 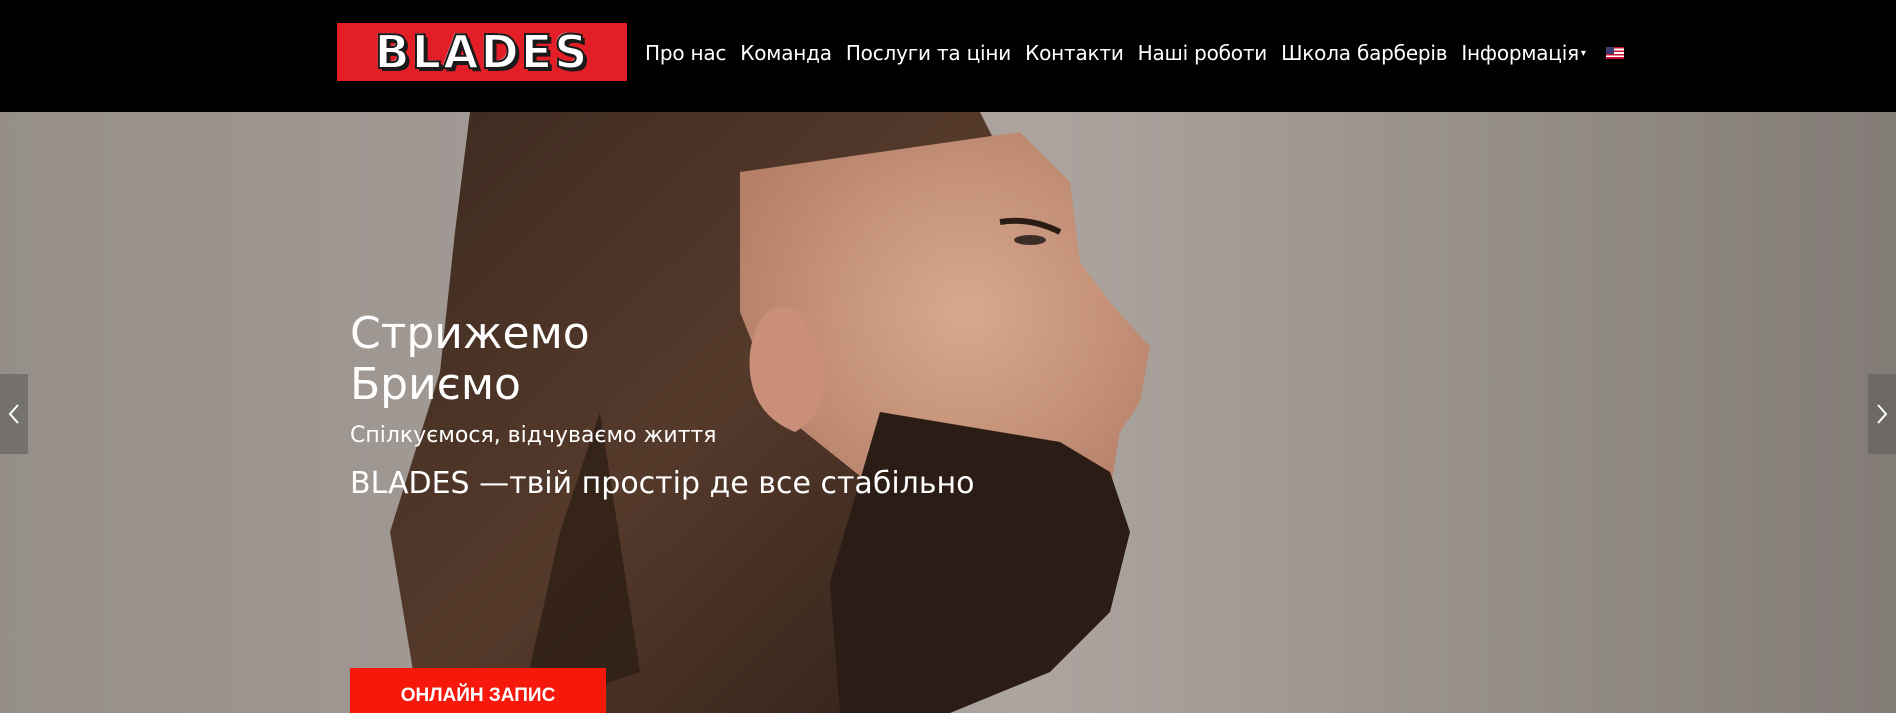 I want to click on nav-our-works: Наші роботи, so click(x=1202, y=53).